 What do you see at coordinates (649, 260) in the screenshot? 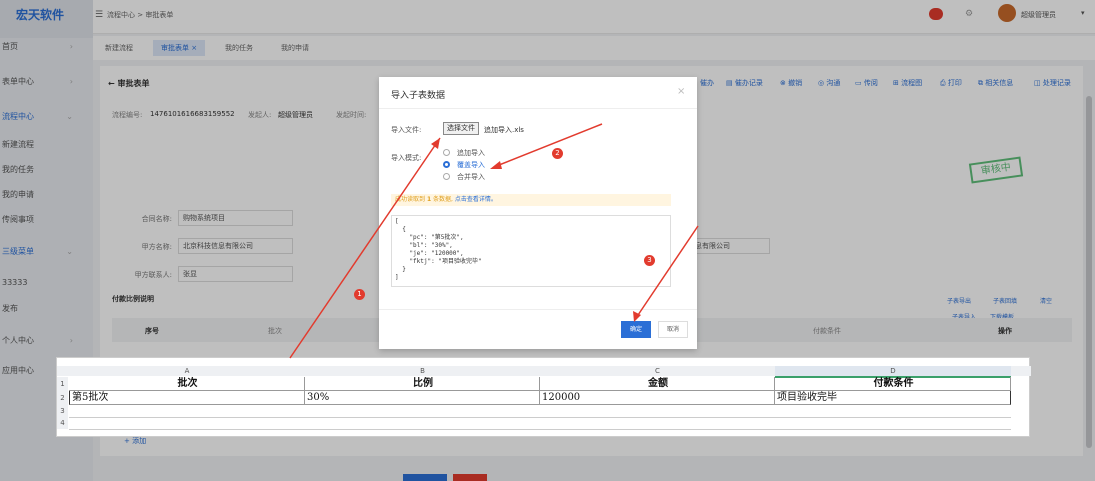
I see `step-marker-3: 3` at bounding box center [649, 260].